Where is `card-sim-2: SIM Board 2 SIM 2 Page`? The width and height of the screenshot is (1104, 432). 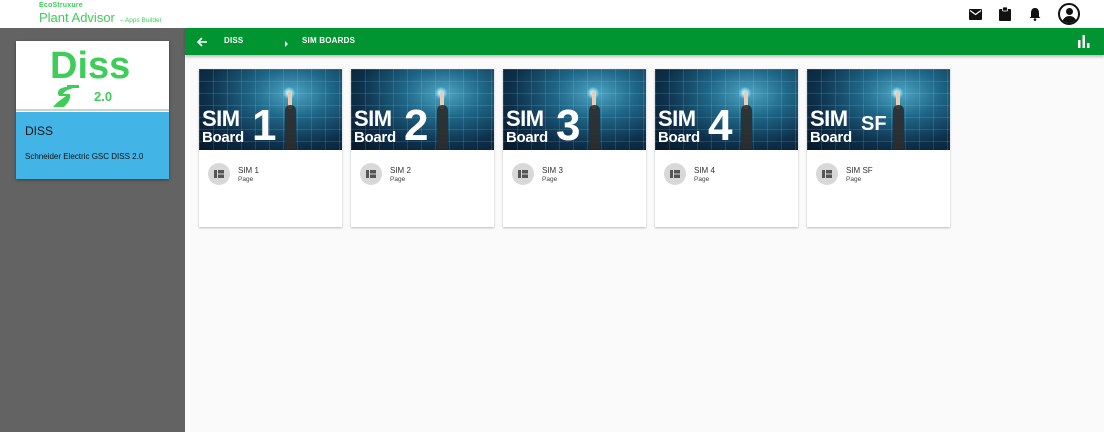
card-sim-2: SIM Board 2 SIM 2 Page is located at coordinates (422, 148).